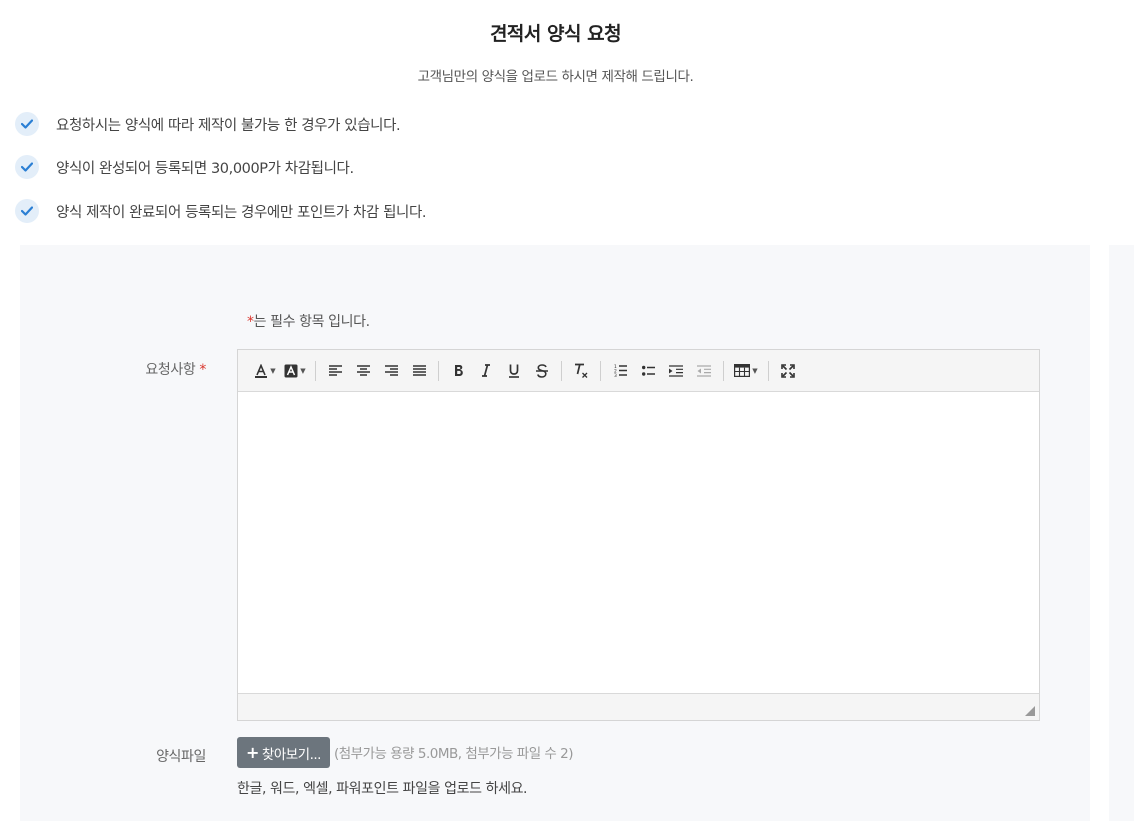  Describe the element at coordinates (788, 371) in the screenshot. I see `fullscreen-icon` at that location.